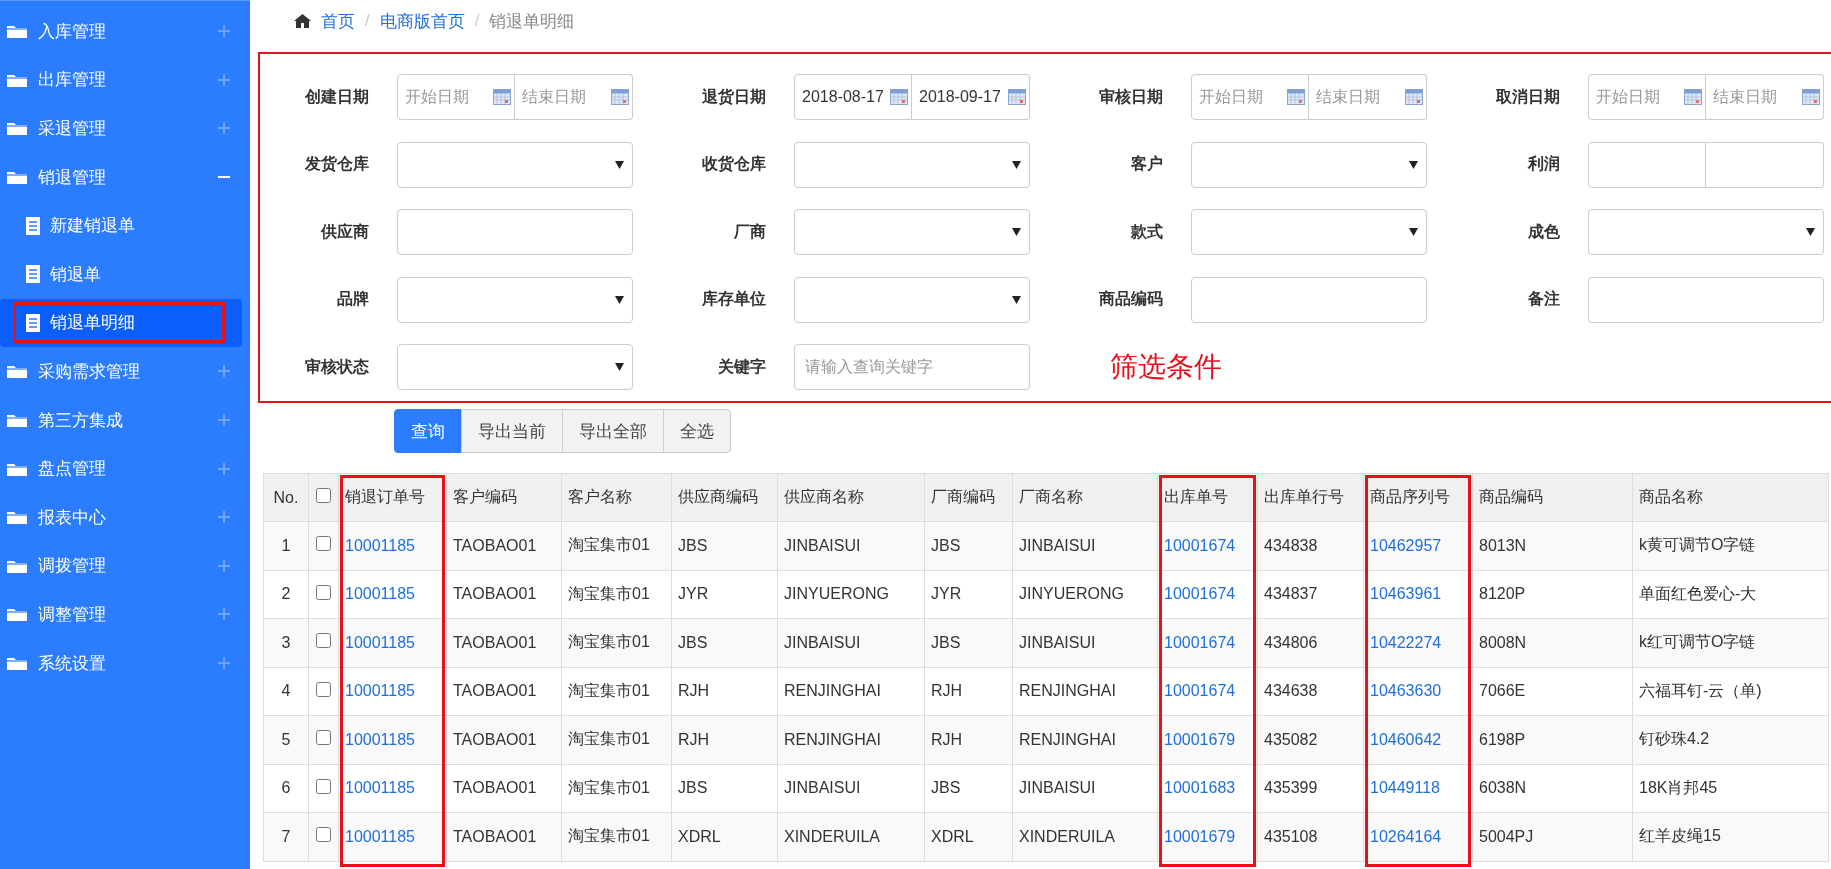 The height and width of the screenshot is (869, 1831). What do you see at coordinates (125, 468) in the screenshot?
I see `sidebar-item: 盘点管理` at bounding box center [125, 468].